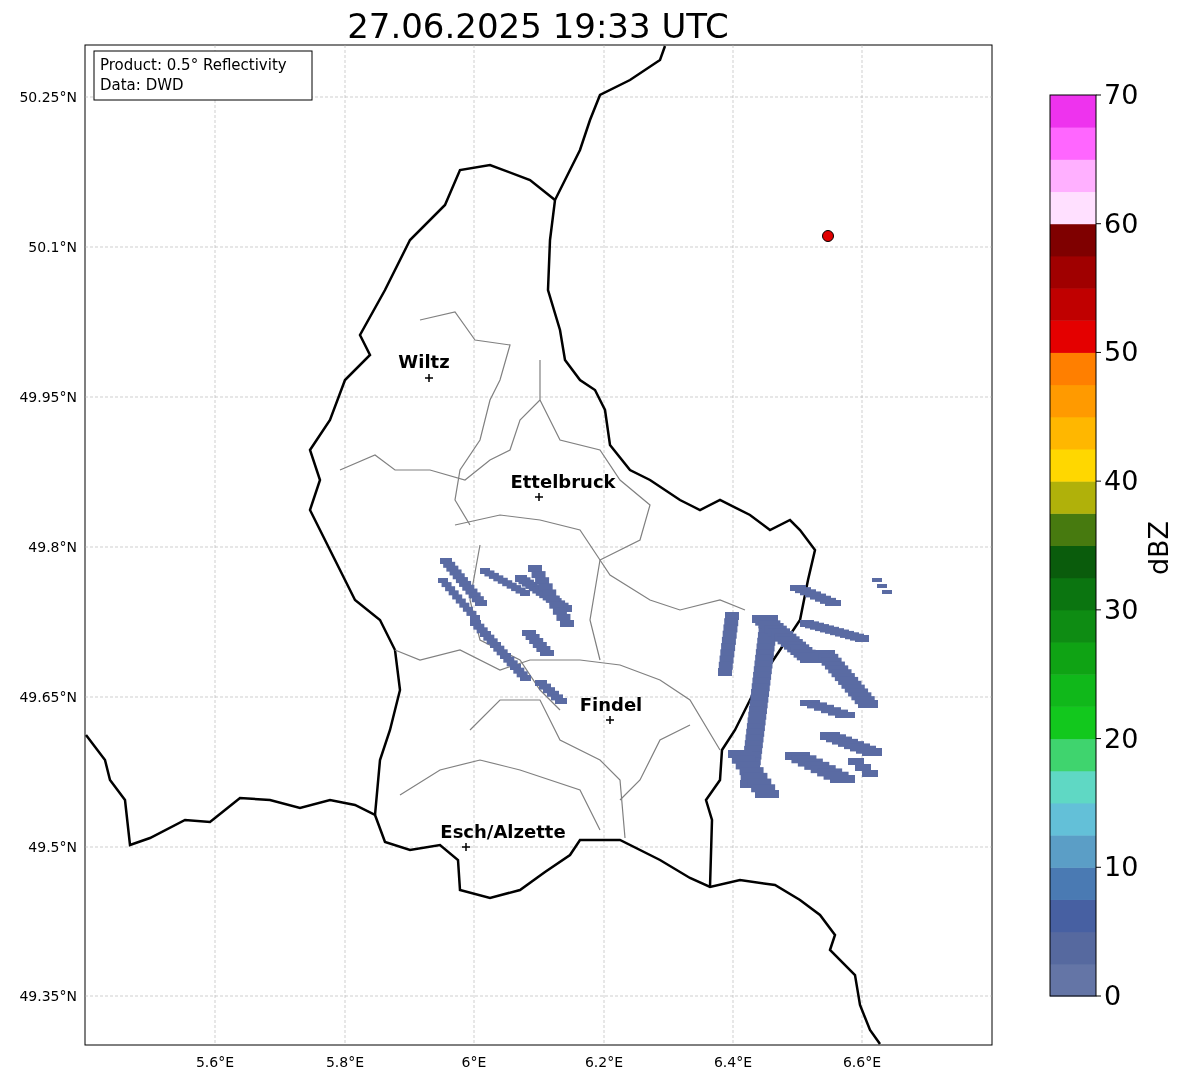 Image resolution: width=1184 pixels, height=1081 pixels. I want to click on info-text: Data: DWD, so click(142, 85).